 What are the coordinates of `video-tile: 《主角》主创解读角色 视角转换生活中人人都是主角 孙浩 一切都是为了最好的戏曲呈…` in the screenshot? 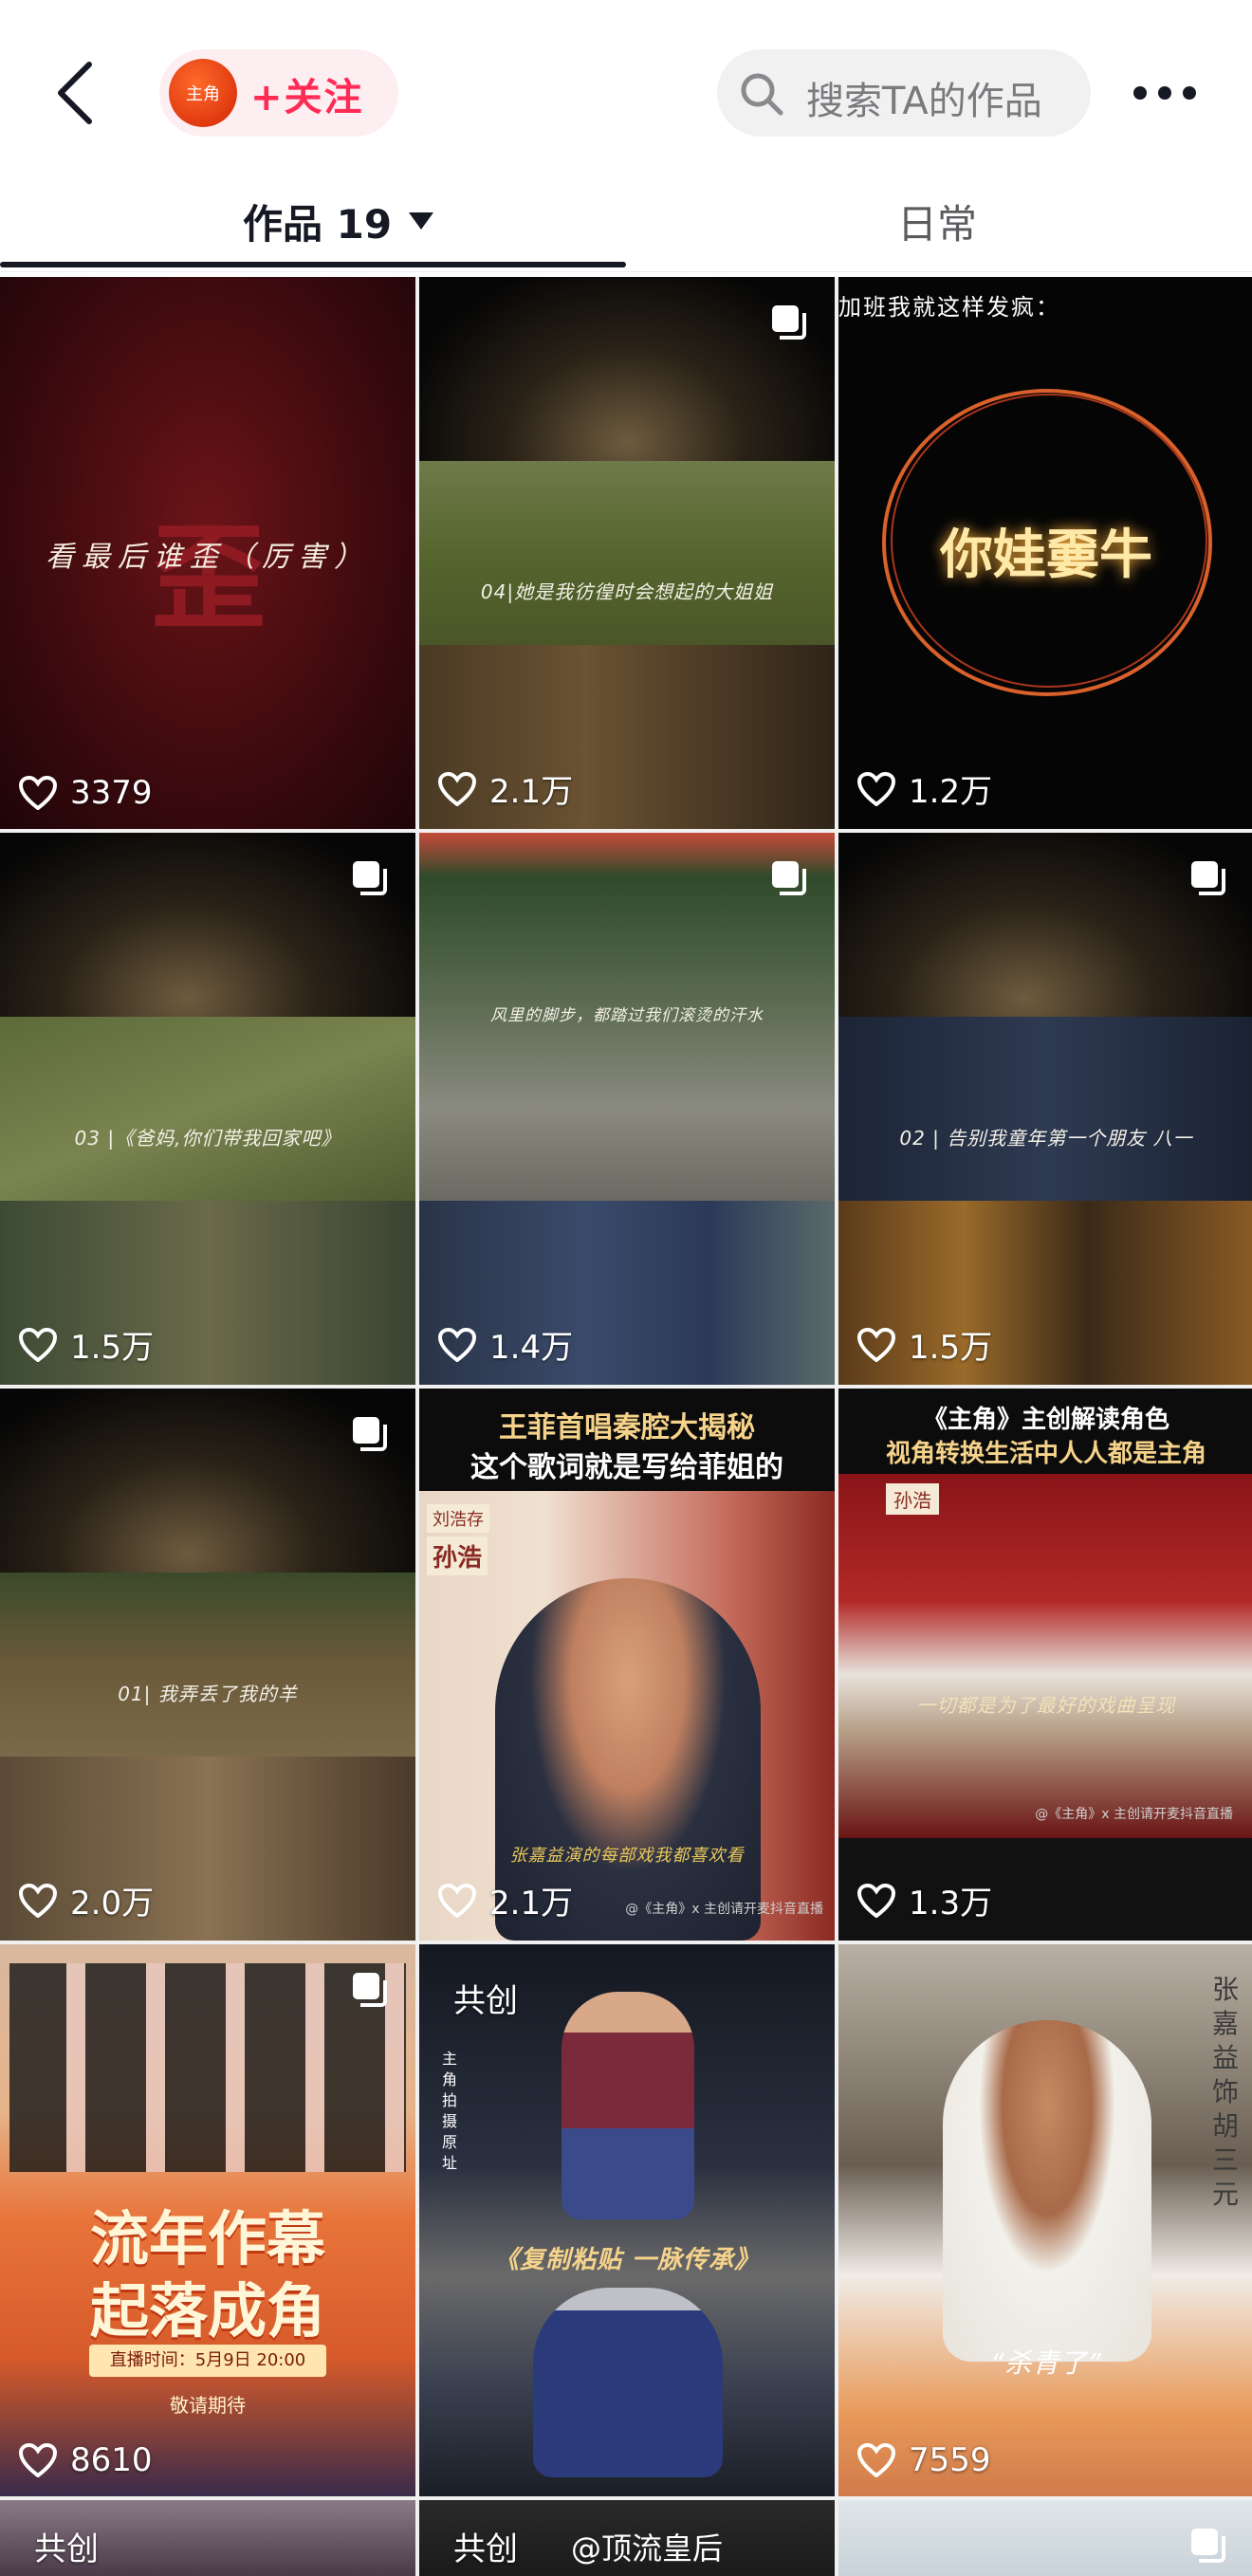 It's located at (1045, 1665).